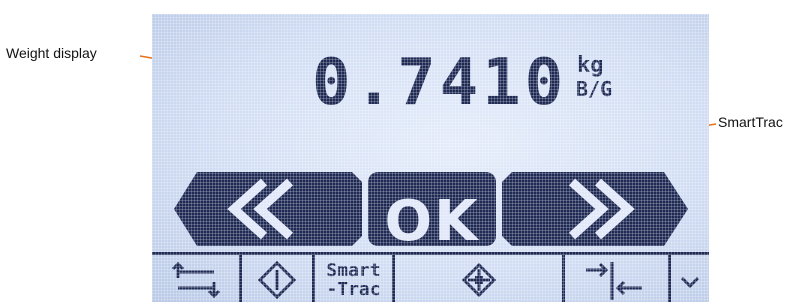  What do you see at coordinates (595, 209) in the screenshot?
I see `smarttrac-right-segment` at bounding box center [595, 209].